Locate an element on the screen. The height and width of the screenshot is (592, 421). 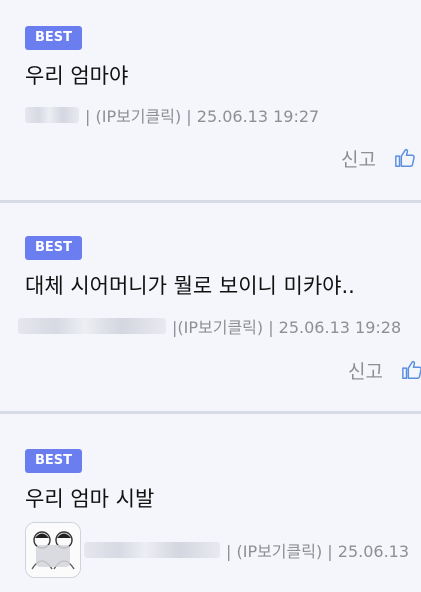
comment-text: 대체 시어머니가 뭘로 보이니 미카야.. is located at coordinates (190, 286).